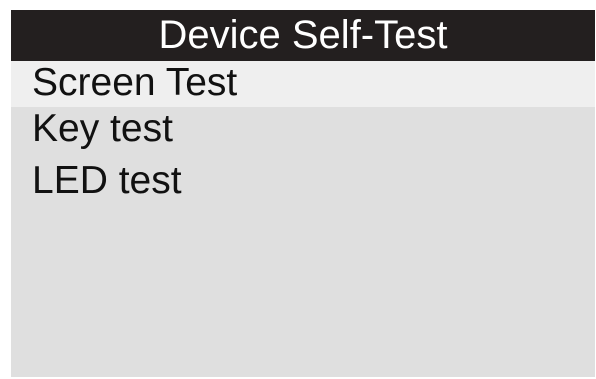  Describe the element at coordinates (303, 35) in the screenshot. I see `screen-title: Device Self-Test` at that location.